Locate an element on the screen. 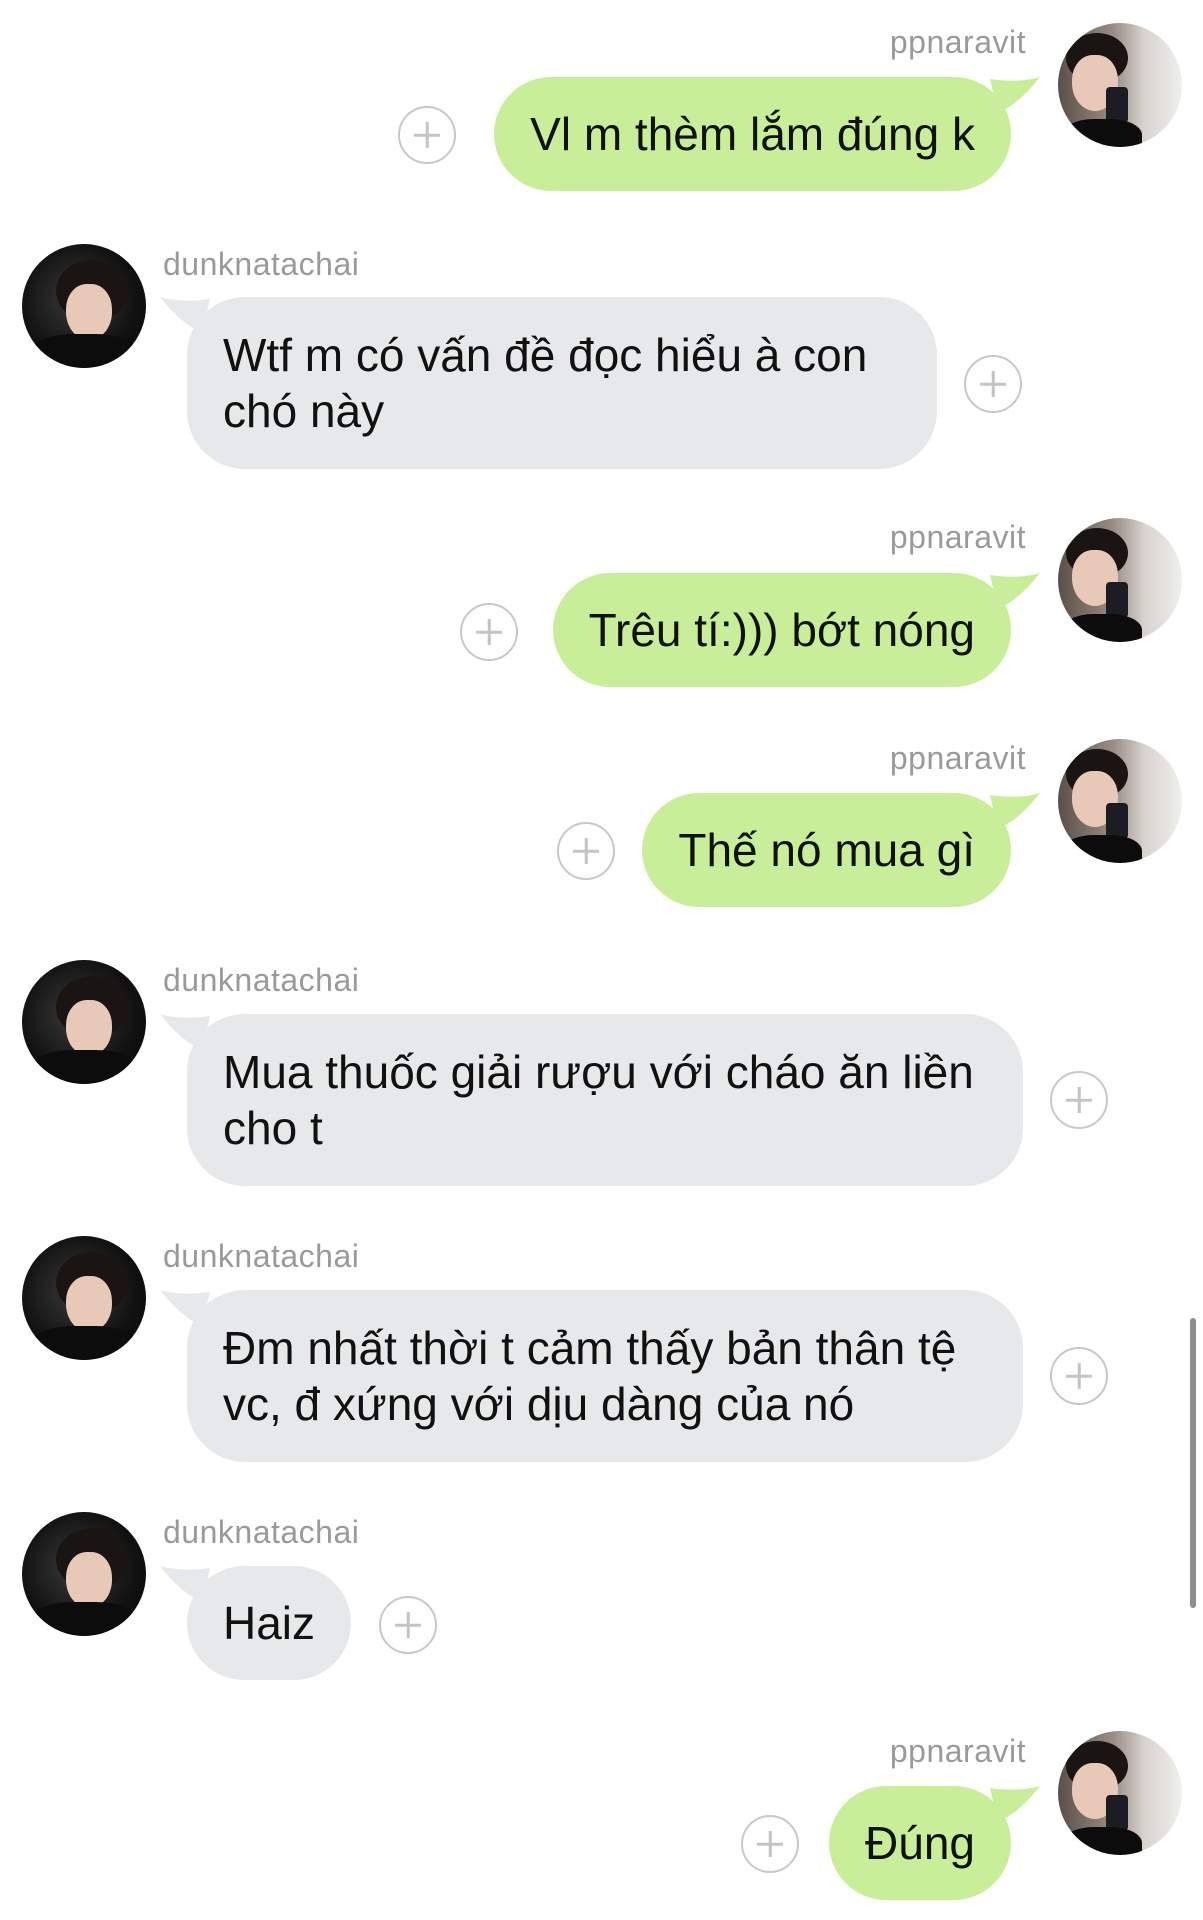 The width and height of the screenshot is (1203, 1920). message-text: Wtf m có vấn đề đọc hiểu à con chó này is located at coordinates (545, 383).